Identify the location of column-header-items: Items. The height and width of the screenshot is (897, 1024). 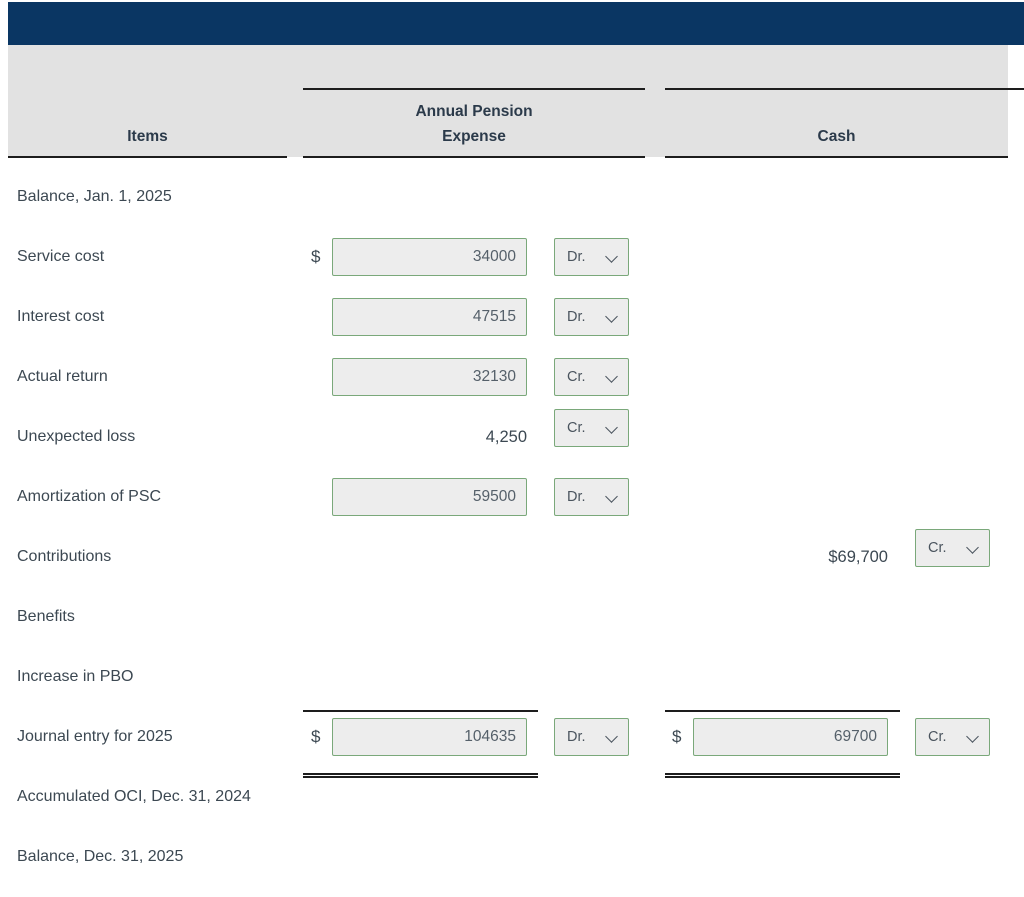
(147, 136).